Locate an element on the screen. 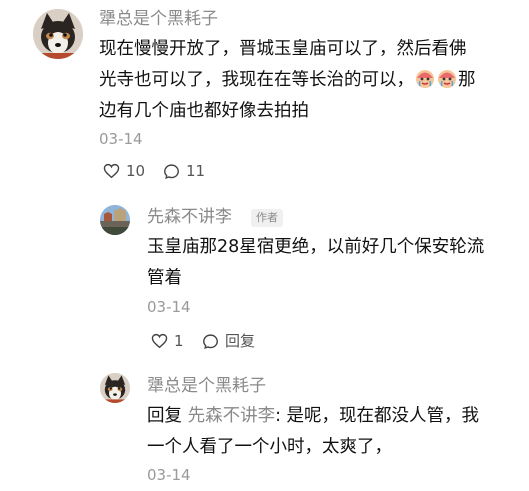  landscape-avatar-icon is located at coordinates (115, 220).